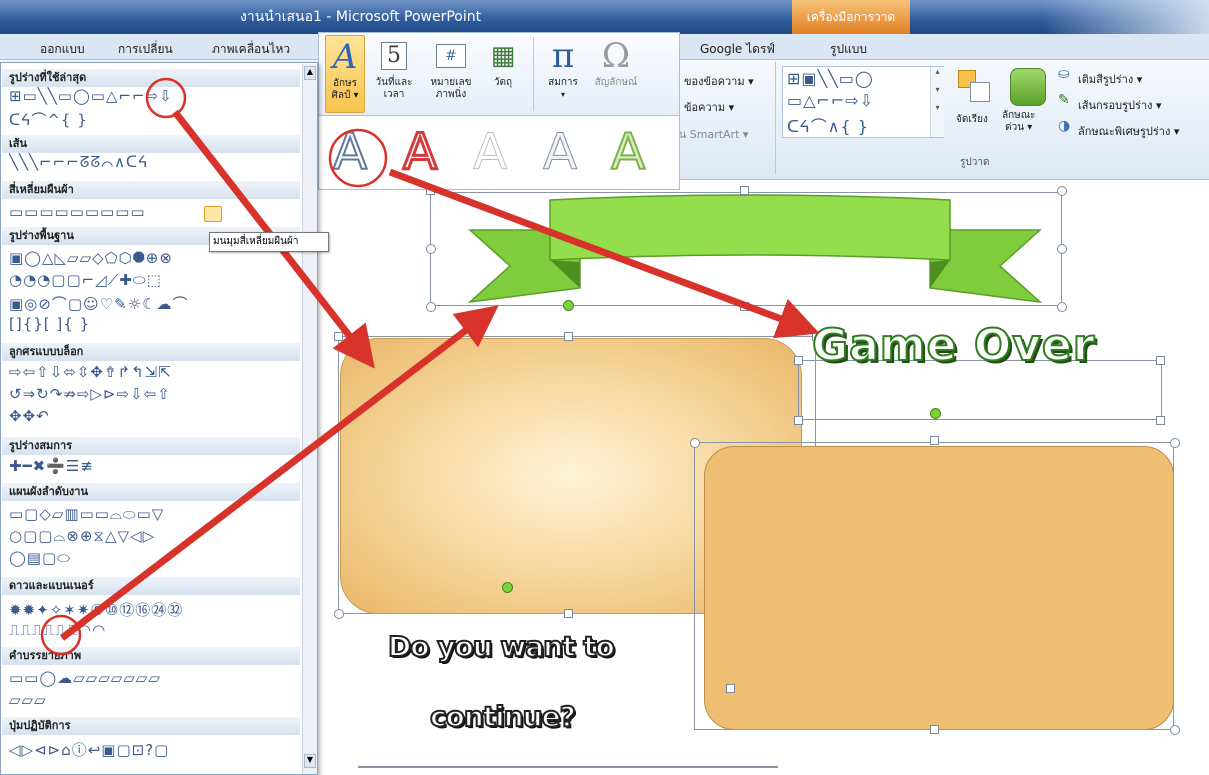 This screenshot has width=1209, height=775. Describe the element at coordinates (155, 558) in the screenshot. I see `shape-row: ◯▤▢⬭` at that location.